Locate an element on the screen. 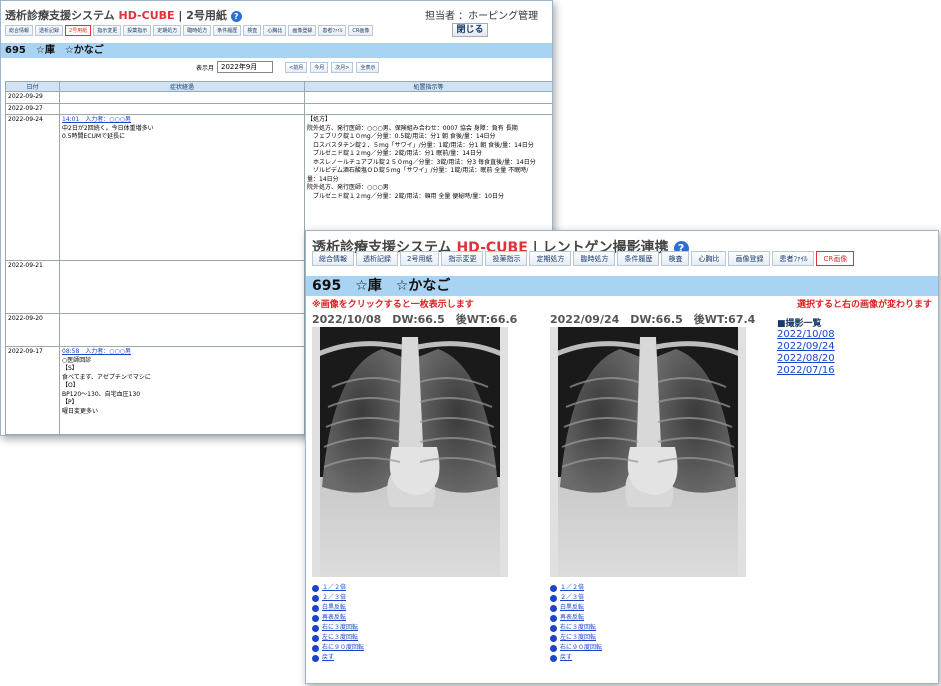  brand-name: HD-CUBE is located at coordinates (146, 15).